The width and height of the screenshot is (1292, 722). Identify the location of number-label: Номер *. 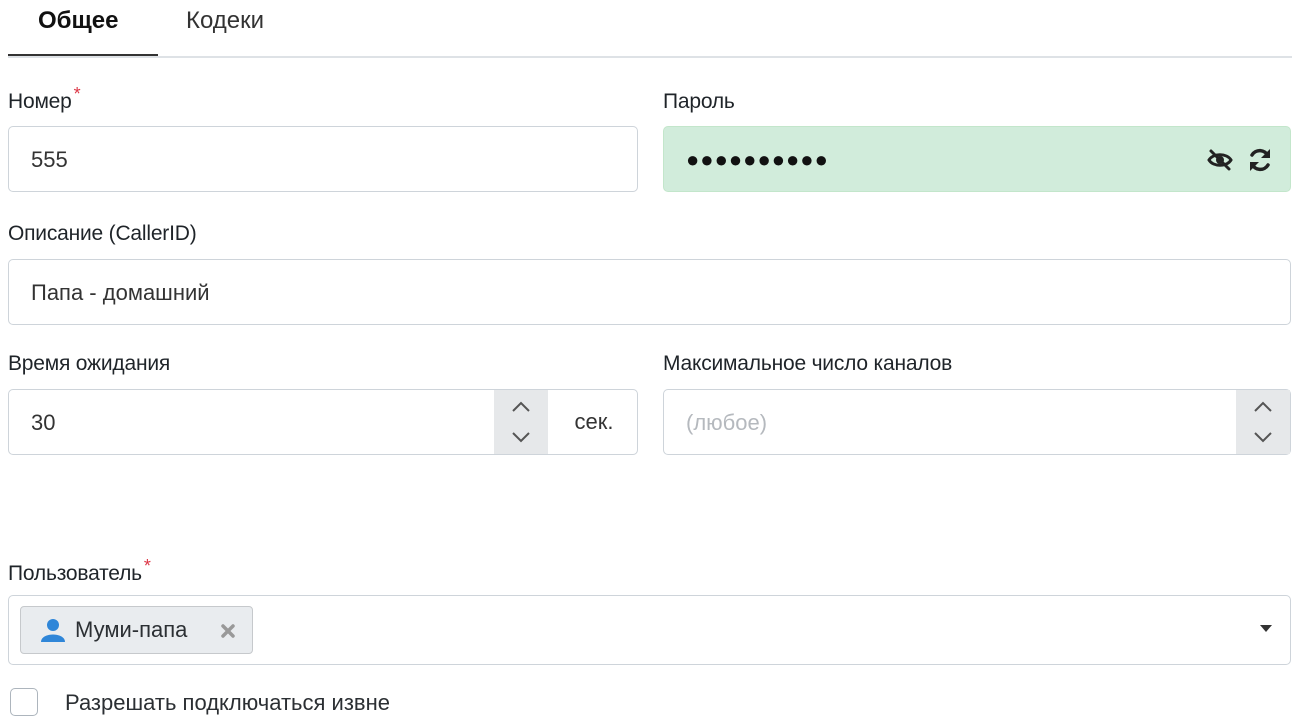
(44, 99).